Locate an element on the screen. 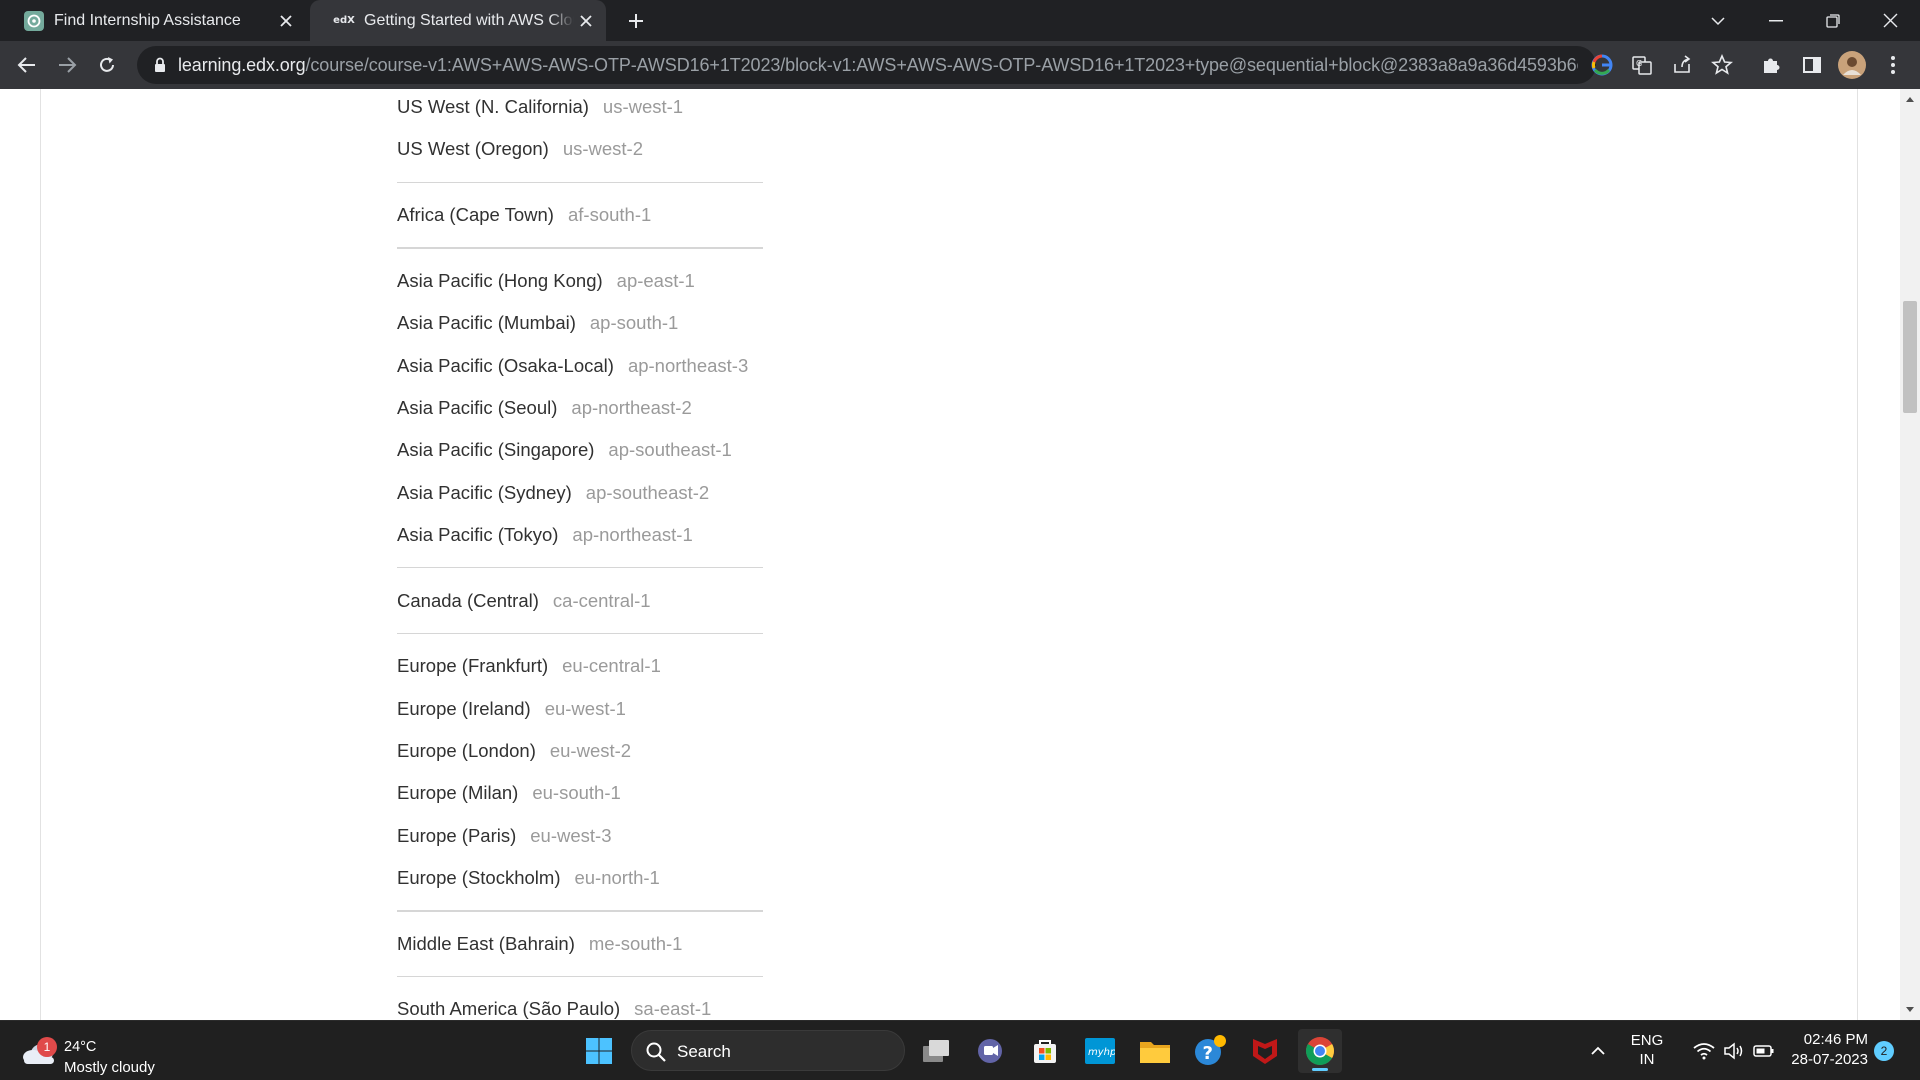  reload-button is located at coordinates (107, 65).